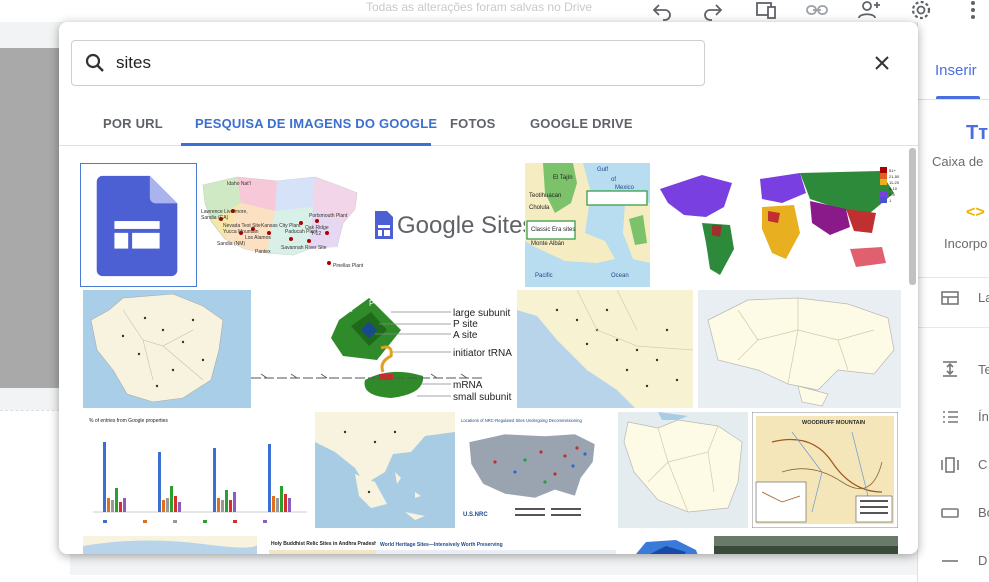  I want to click on svg-text: Teotihuacan, so click(545, 196).